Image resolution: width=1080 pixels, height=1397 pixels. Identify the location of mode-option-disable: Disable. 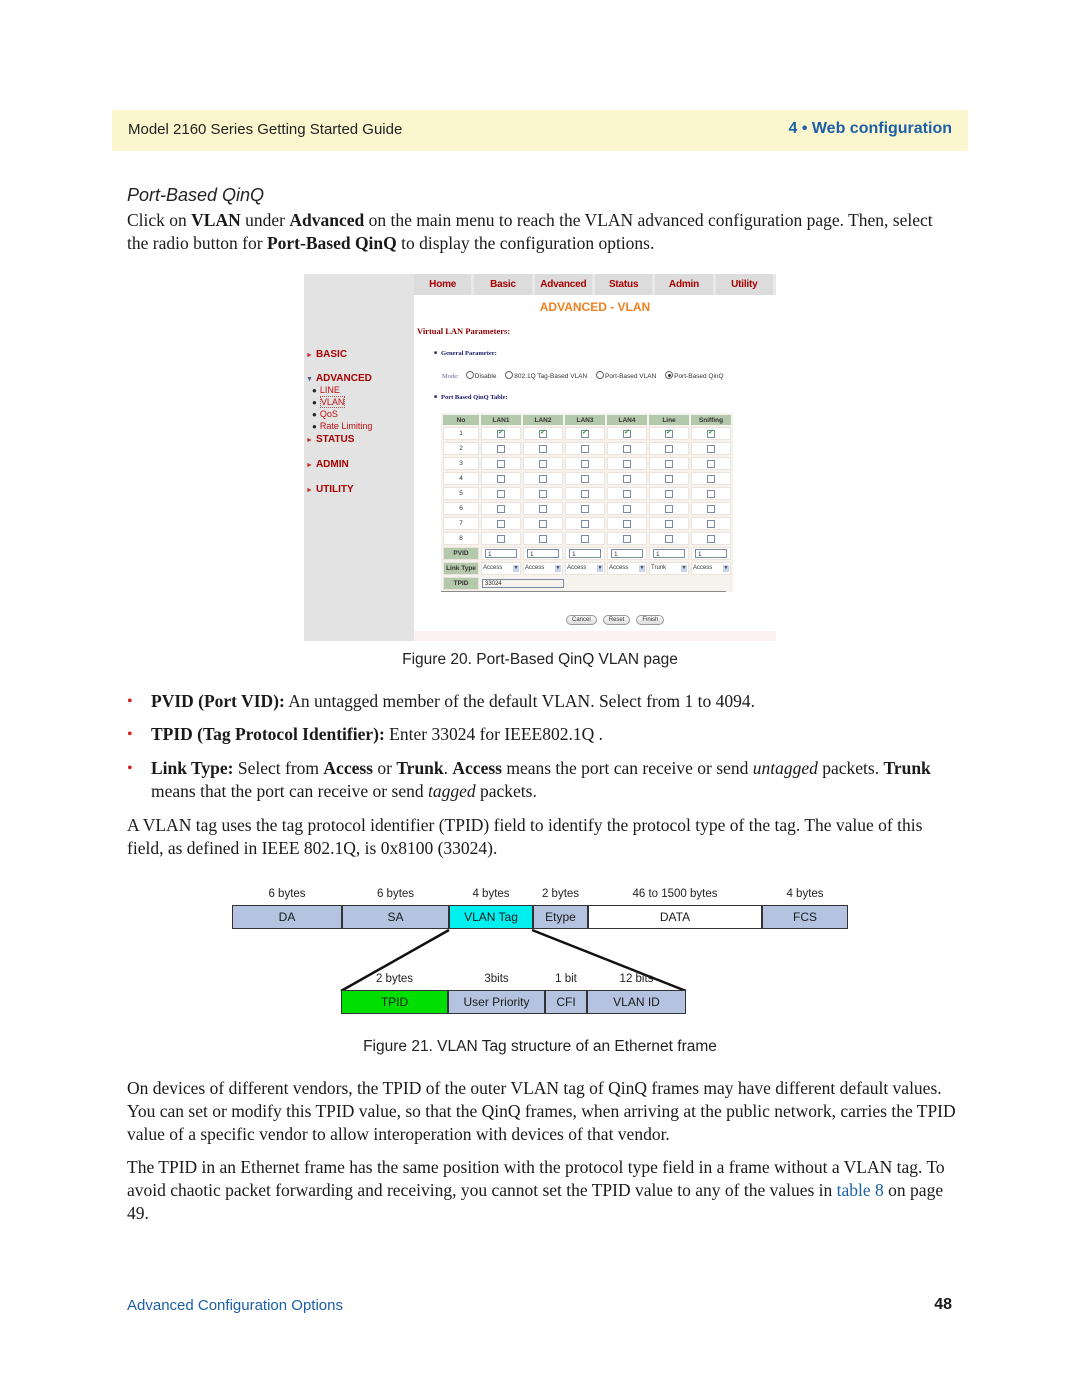
(480, 375).